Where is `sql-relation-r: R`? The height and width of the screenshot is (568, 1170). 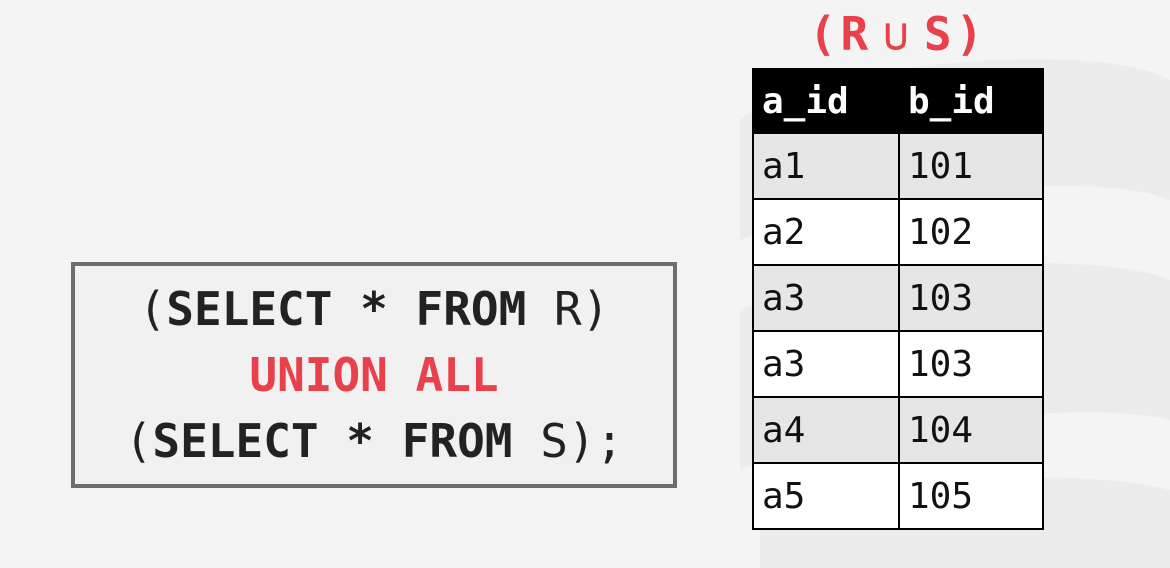 sql-relation-r: R is located at coordinates (568, 309).